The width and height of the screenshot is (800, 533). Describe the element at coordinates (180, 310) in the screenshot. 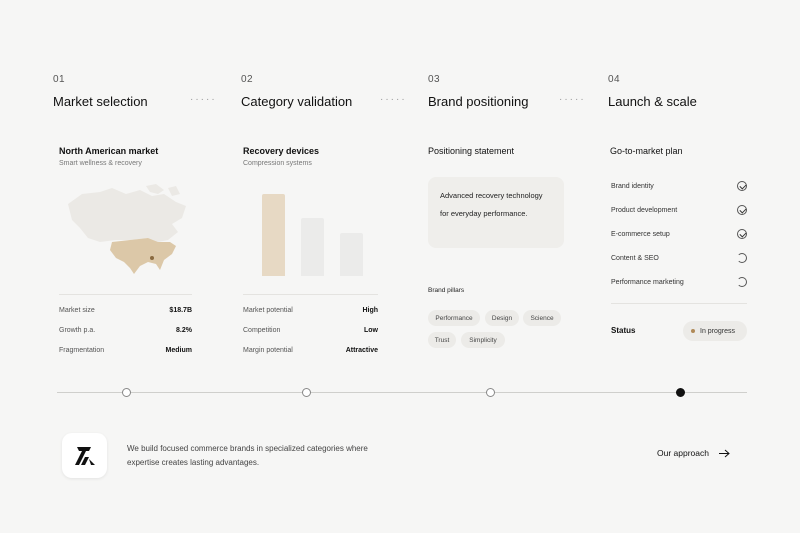

I see `metric-value: $18.7B` at that location.